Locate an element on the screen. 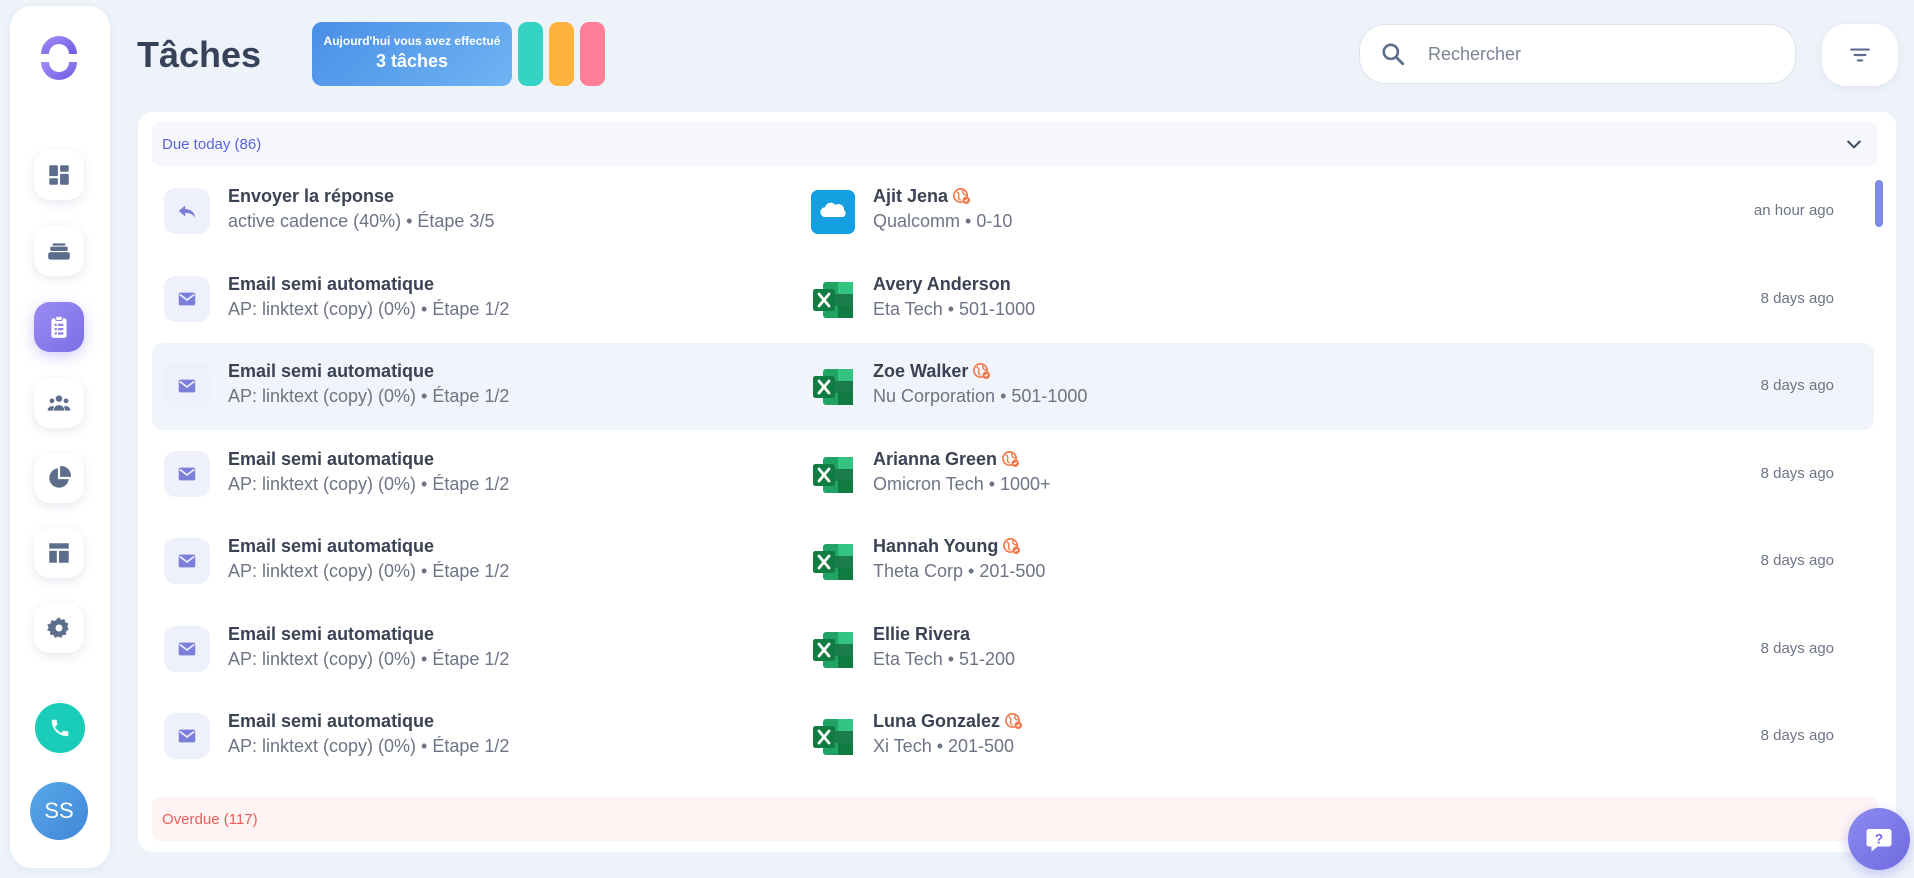 The height and width of the screenshot is (878, 1914). user-avatar: SS is located at coordinates (59, 811).